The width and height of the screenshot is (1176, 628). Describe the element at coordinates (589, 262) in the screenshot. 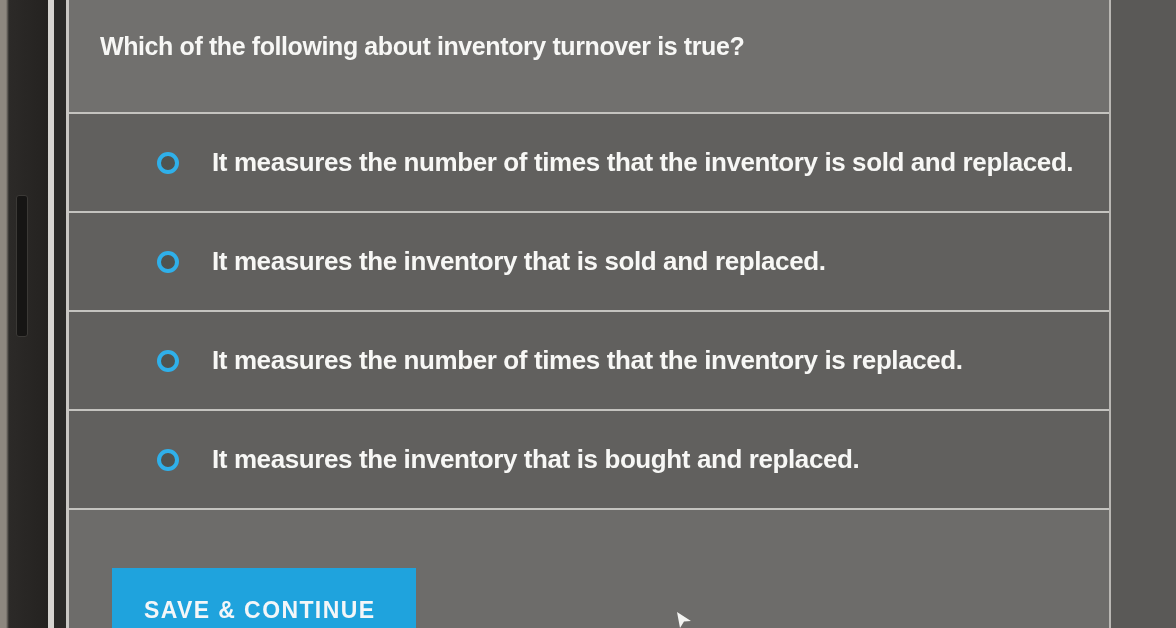

I see `answer-option: It measures the inventory that is sold and replaced.` at that location.